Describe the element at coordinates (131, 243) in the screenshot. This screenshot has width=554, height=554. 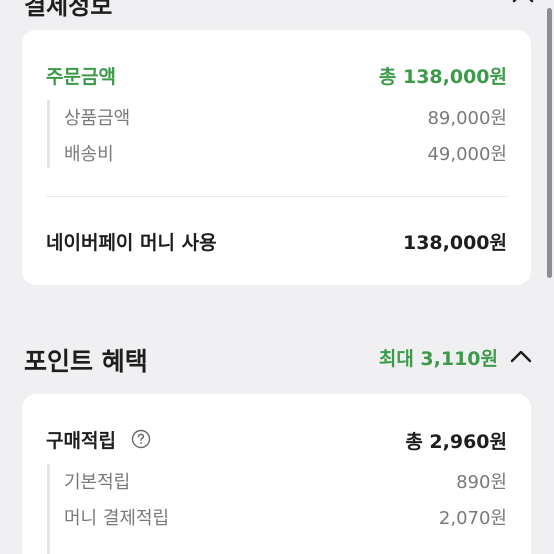
I see `naverpay-money-label: 네이버페이 머니 사용` at that location.